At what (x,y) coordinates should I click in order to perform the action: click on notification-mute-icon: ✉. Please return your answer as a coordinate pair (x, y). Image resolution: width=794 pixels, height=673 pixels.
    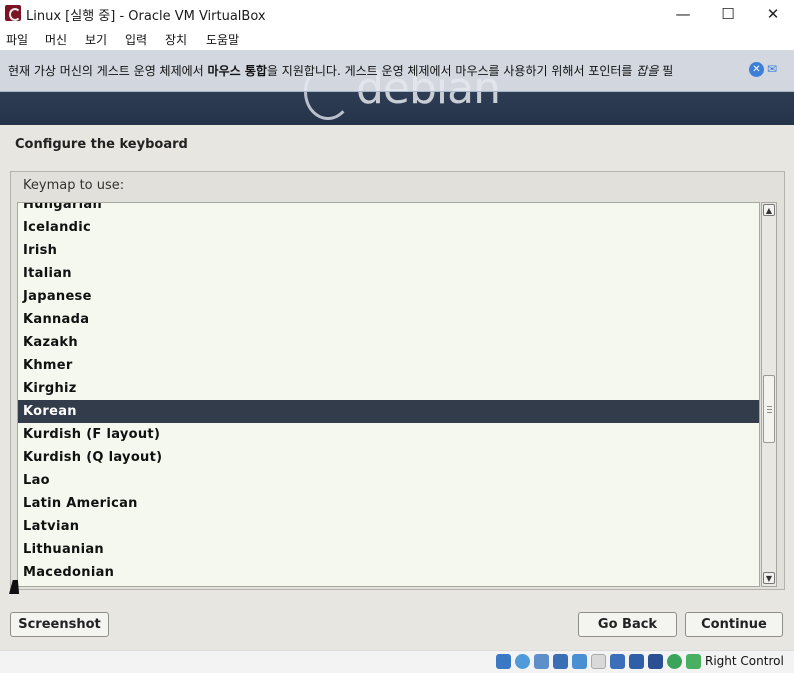
    Looking at the image, I should click on (775, 69).